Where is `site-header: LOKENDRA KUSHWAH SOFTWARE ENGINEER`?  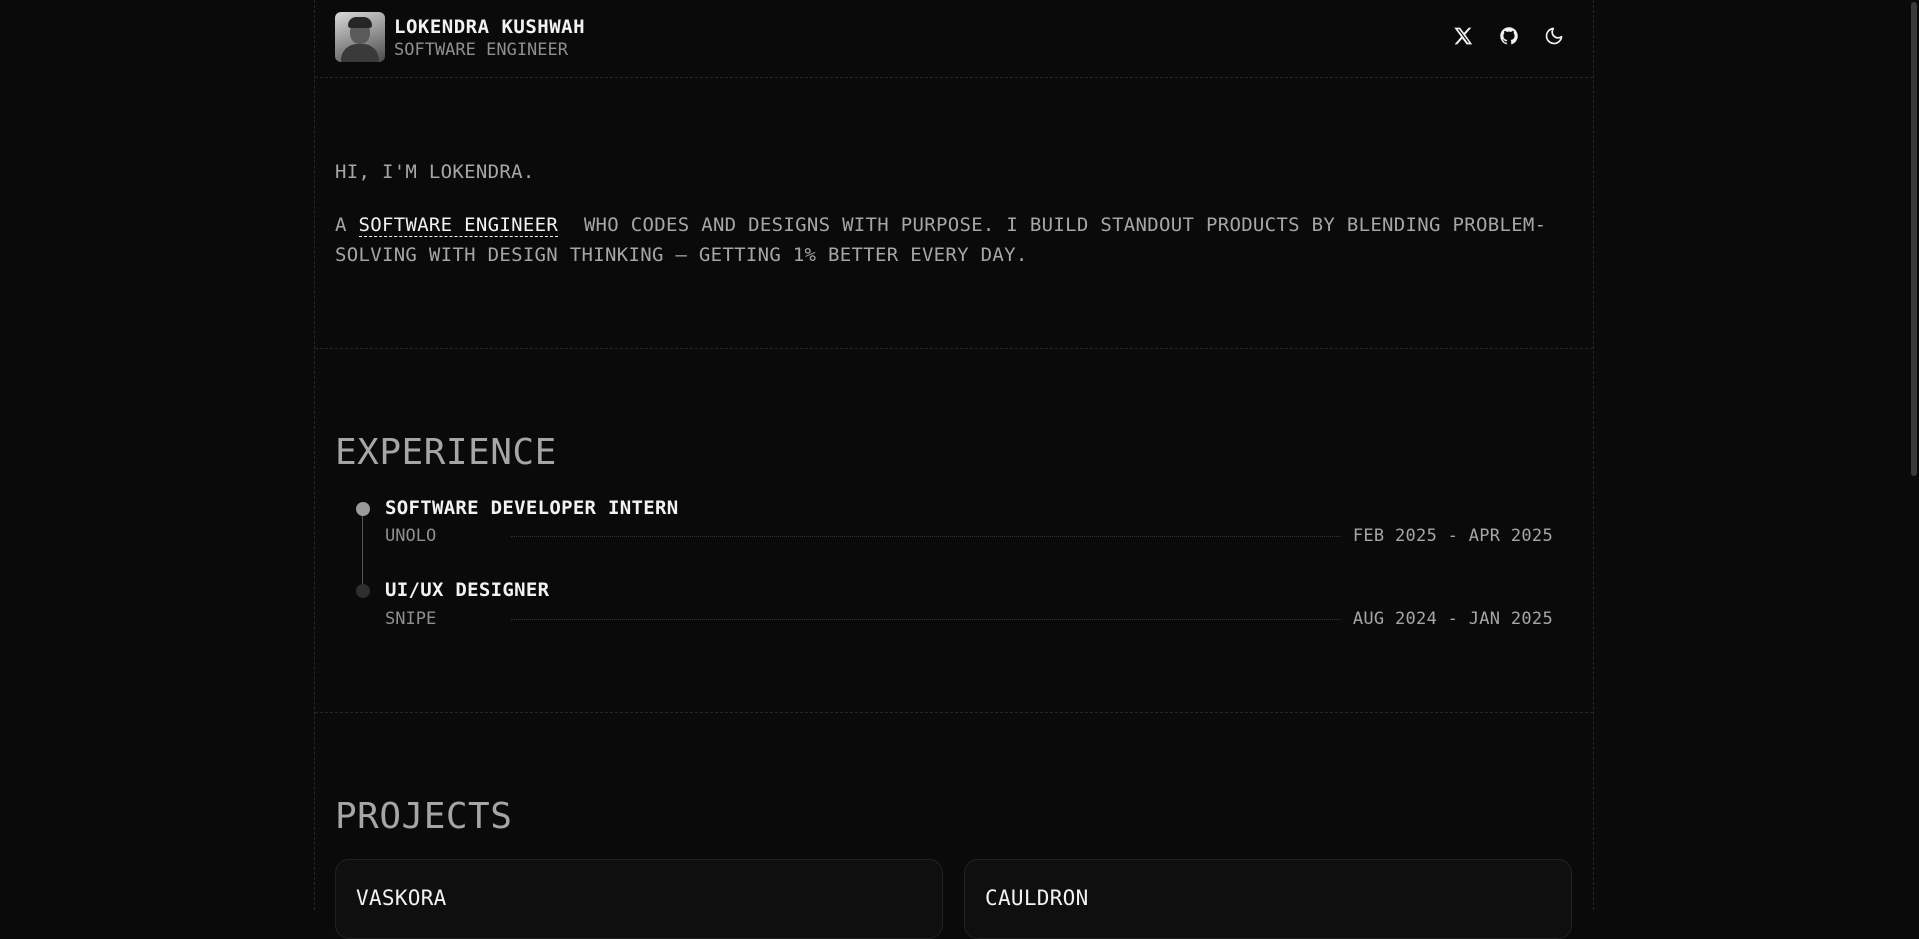
site-header: LOKENDRA KUSHWAH SOFTWARE ENGINEER is located at coordinates (954, 39).